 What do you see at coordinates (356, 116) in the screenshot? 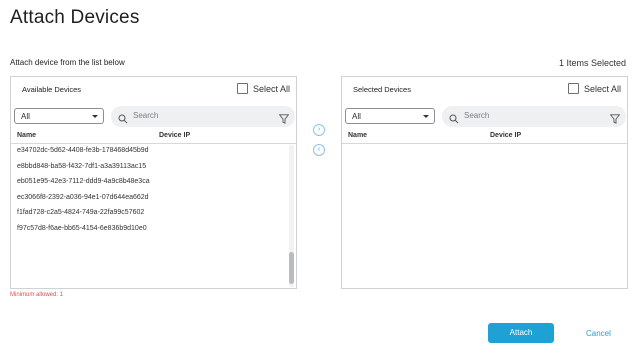
I see `selected-filter-value: All` at bounding box center [356, 116].